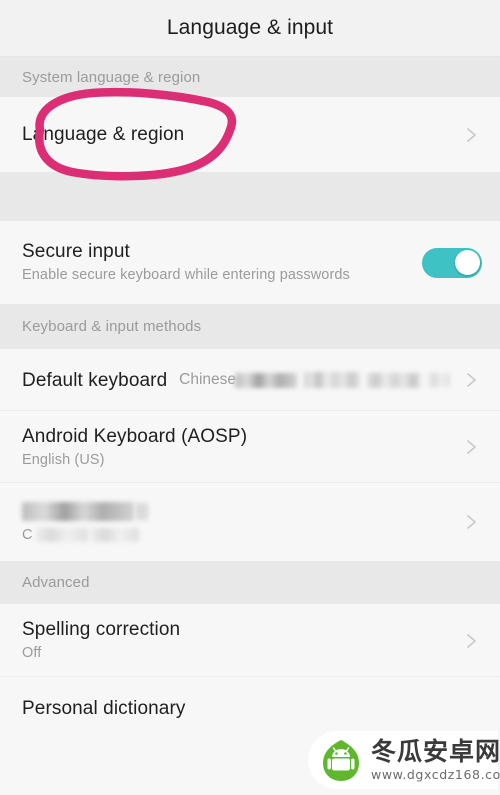  What do you see at coordinates (435, 774) in the screenshot?
I see `watermark-url: www.dgxcdz168.com` at bounding box center [435, 774].